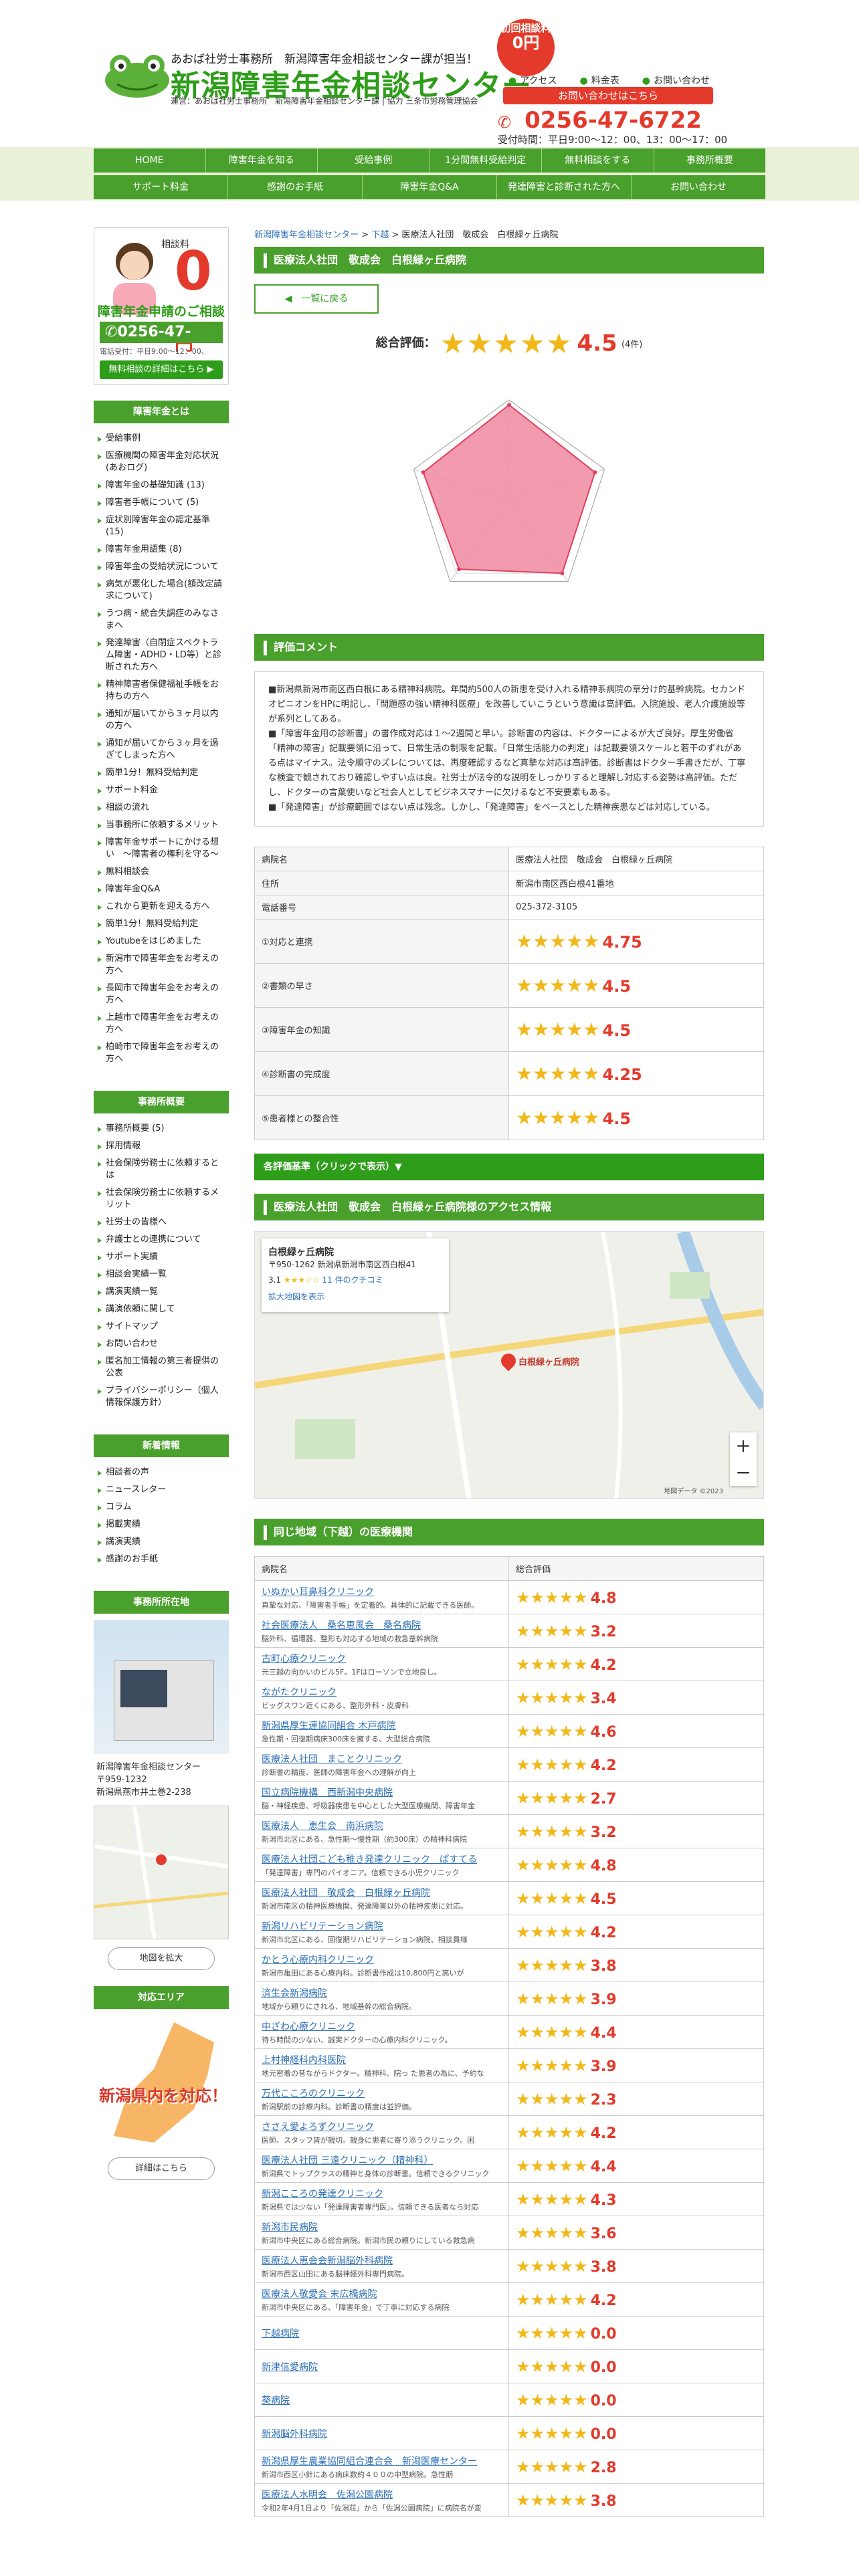 Image resolution: width=859 pixels, height=2576 pixels. I want to click on nav-item-consult: 無料相談をする, so click(598, 160).